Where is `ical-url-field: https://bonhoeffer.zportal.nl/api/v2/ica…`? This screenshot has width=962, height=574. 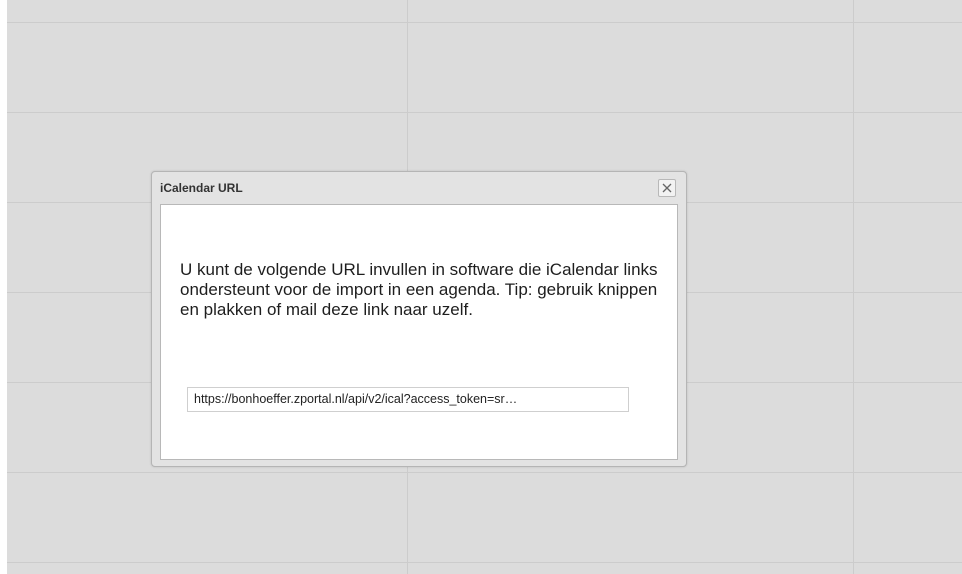
ical-url-field: https://bonhoeffer.zportal.nl/api/v2/ica… is located at coordinates (408, 399).